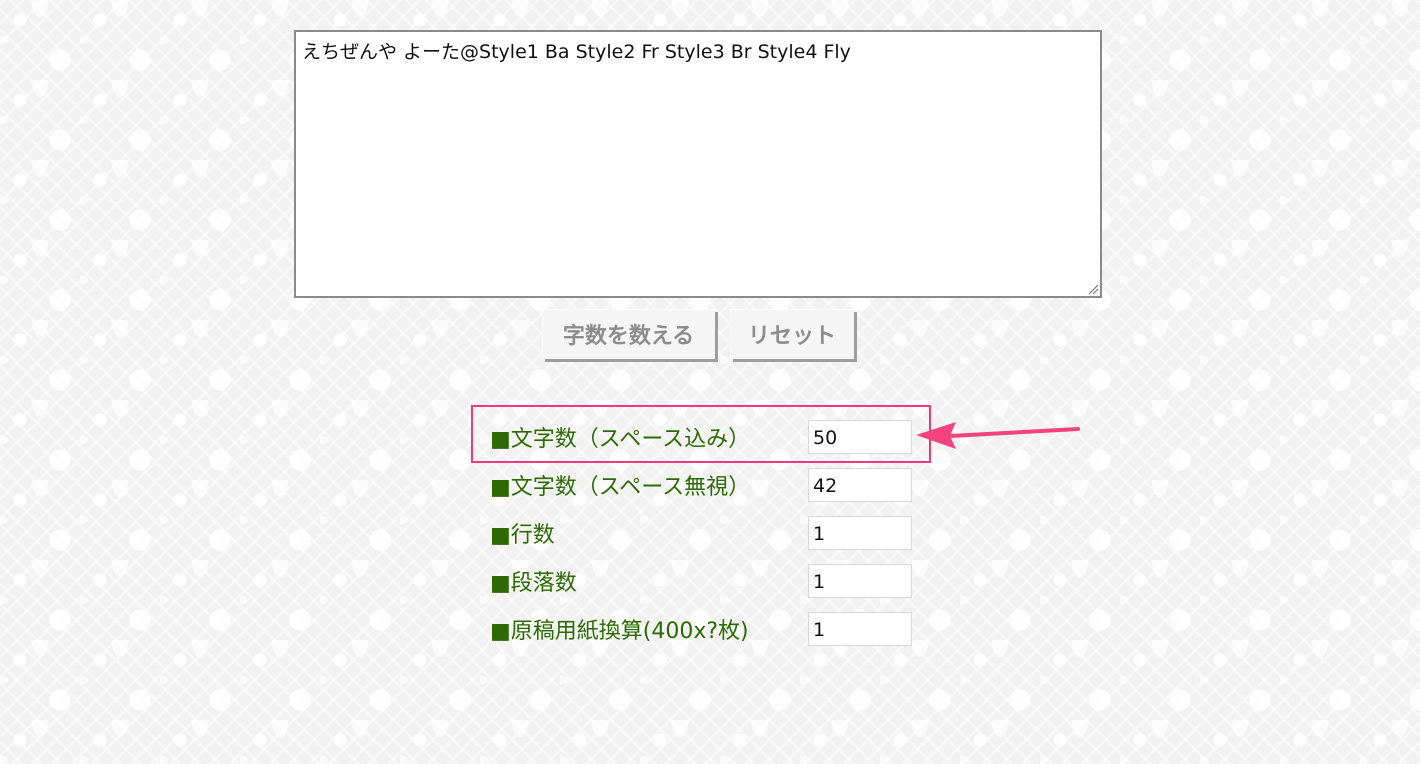 The image size is (1420, 764). Describe the element at coordinates (1093, 289) in the screenshot. I see `resize-grip-icon` at that location.